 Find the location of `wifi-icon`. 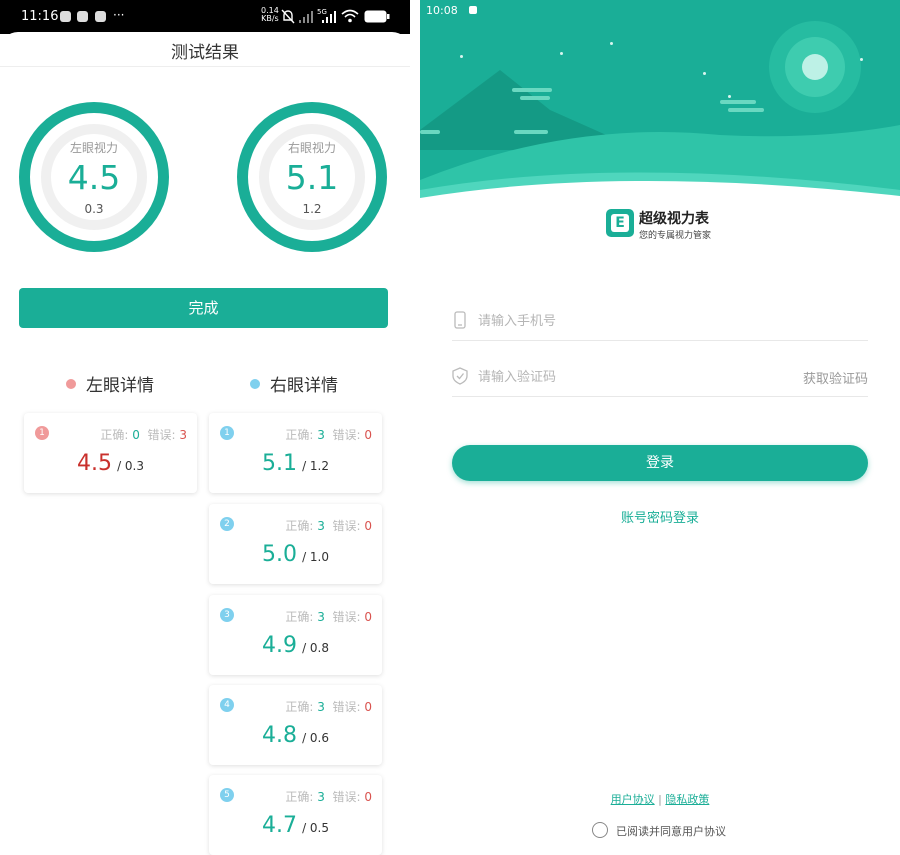

wifi-icon is located at coordinates (350, 16).